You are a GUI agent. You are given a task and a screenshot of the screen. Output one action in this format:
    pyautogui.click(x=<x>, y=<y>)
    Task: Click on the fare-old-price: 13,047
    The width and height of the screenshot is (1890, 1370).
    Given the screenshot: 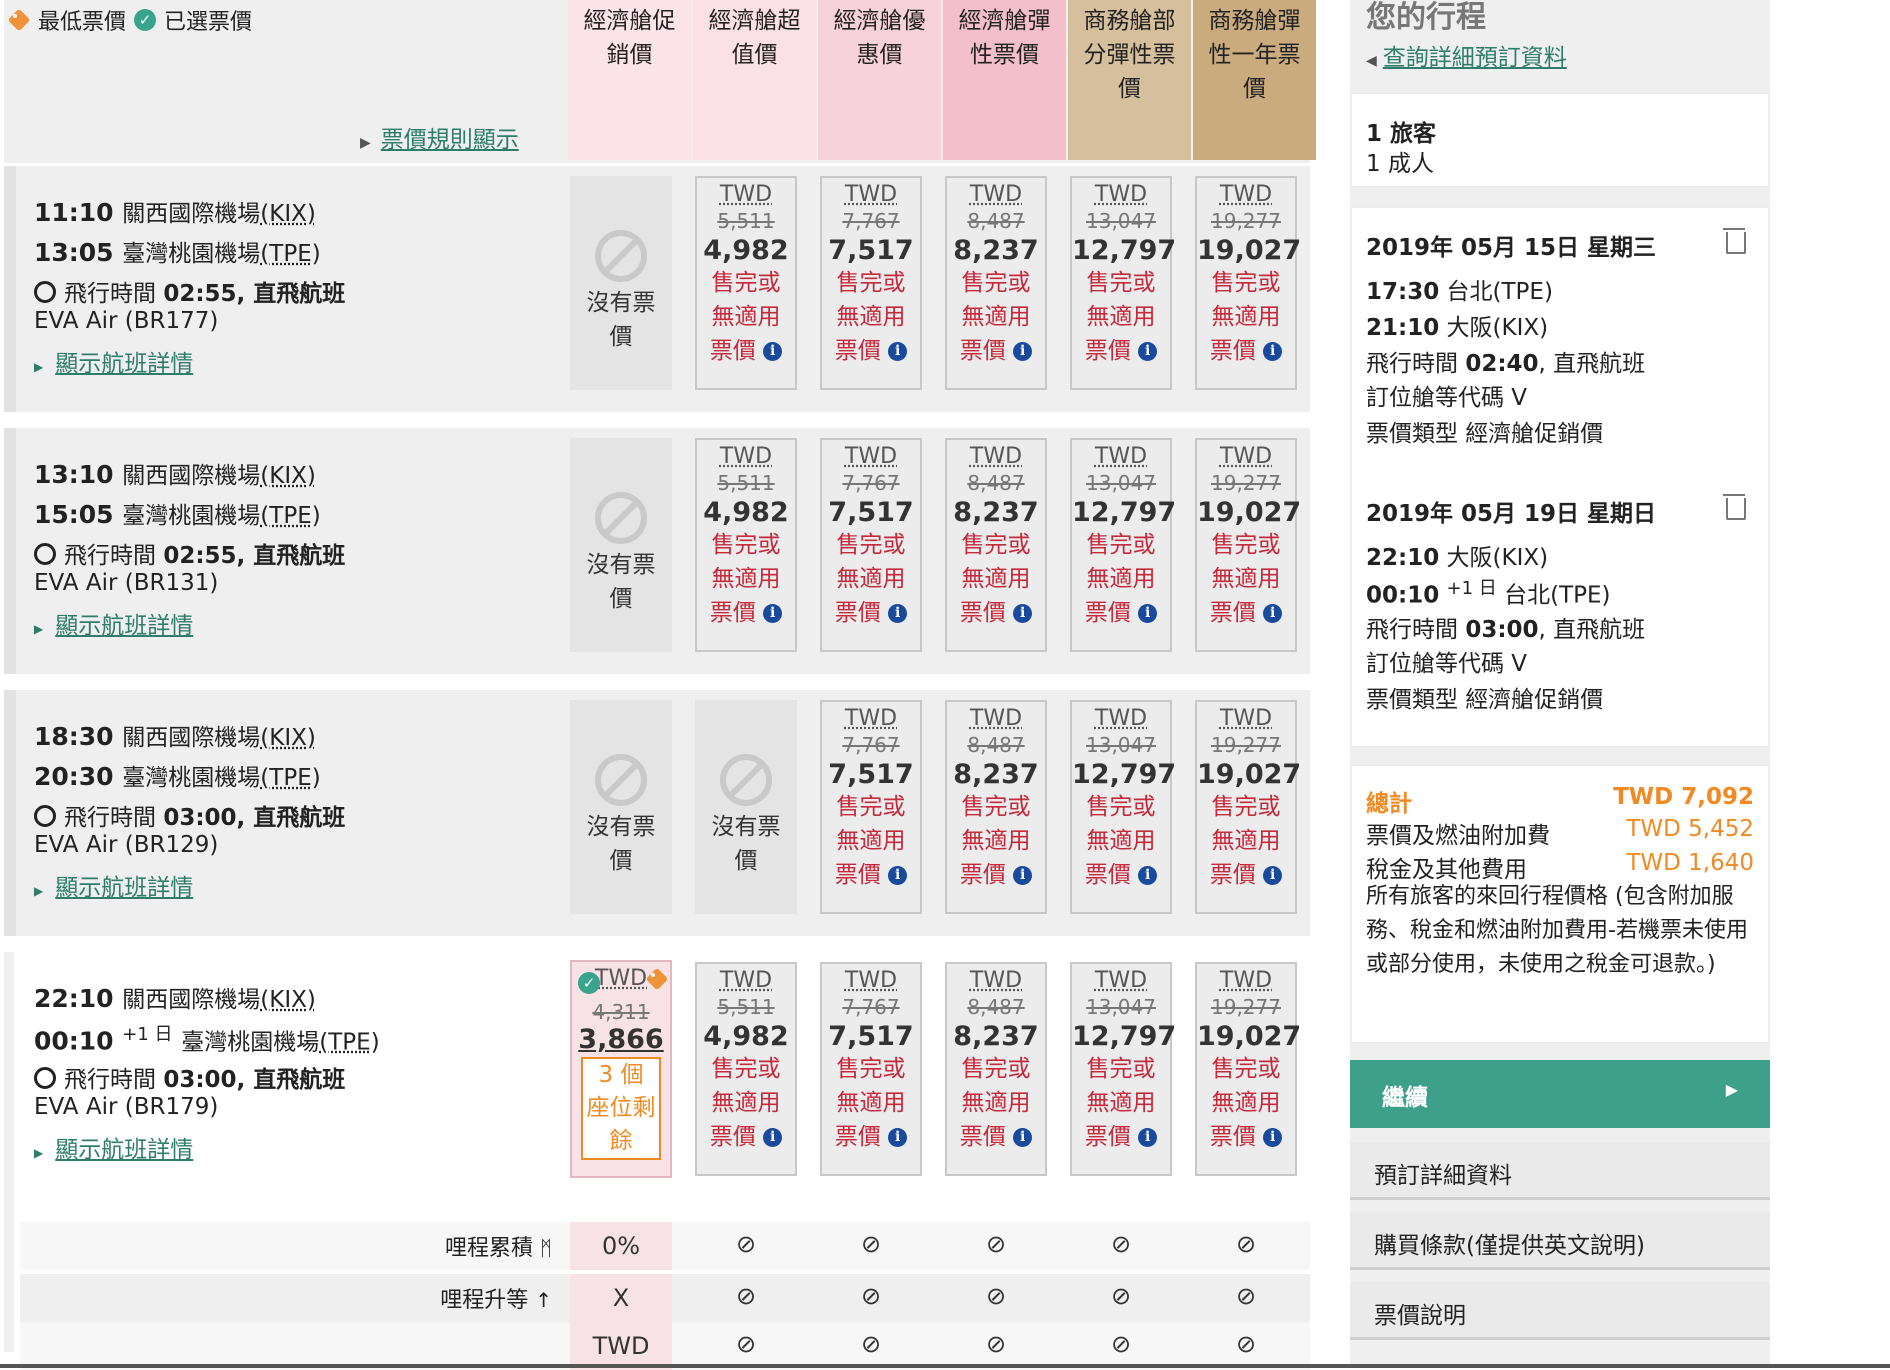 What is the action you would take?
    pyautogui.click(x=1121, y=1007)
    